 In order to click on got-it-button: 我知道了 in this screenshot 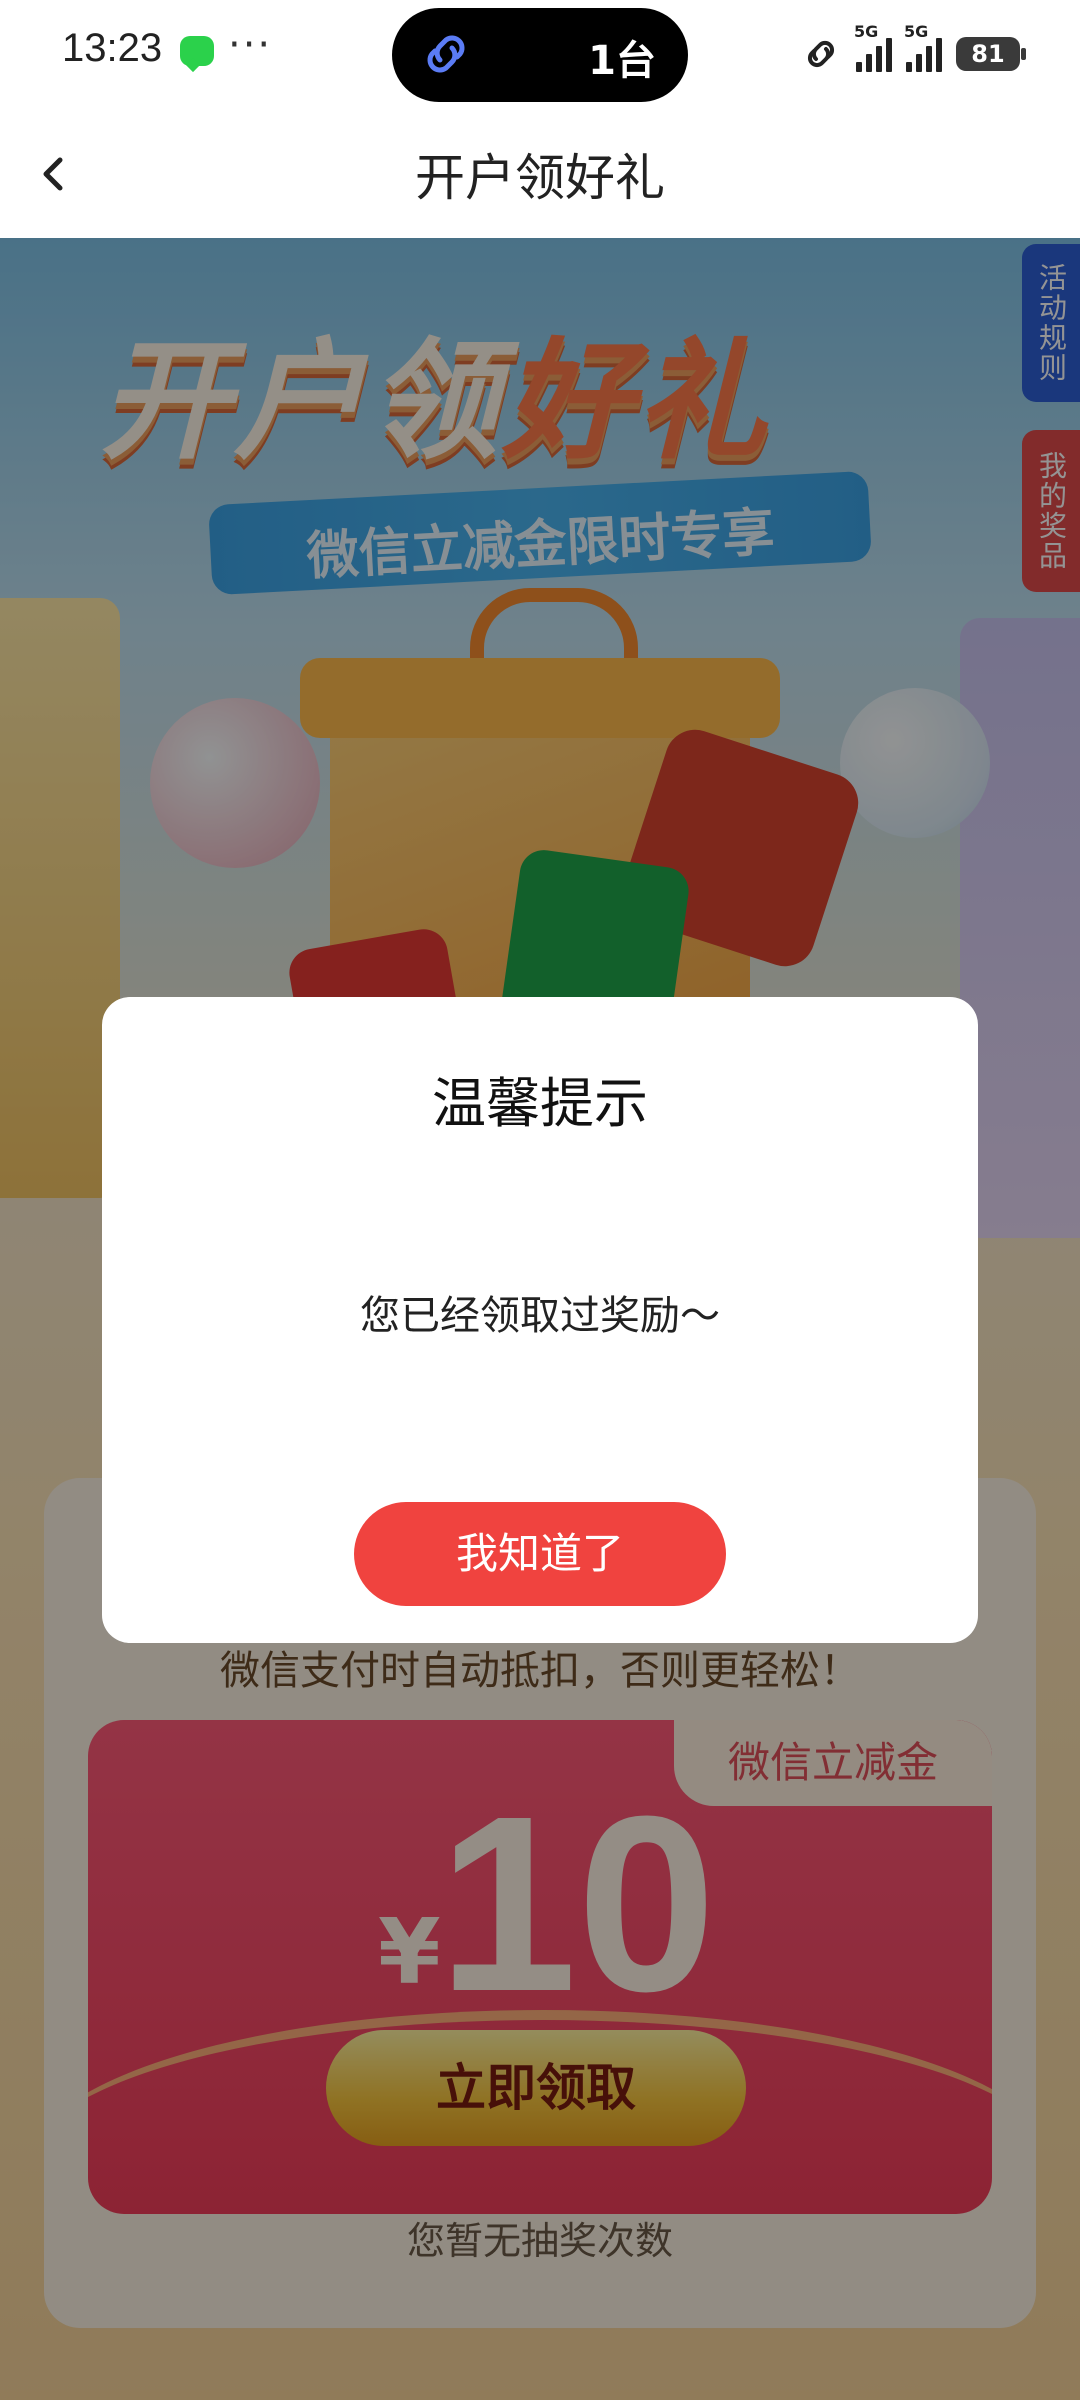, I will do `click(540, 1554)`.